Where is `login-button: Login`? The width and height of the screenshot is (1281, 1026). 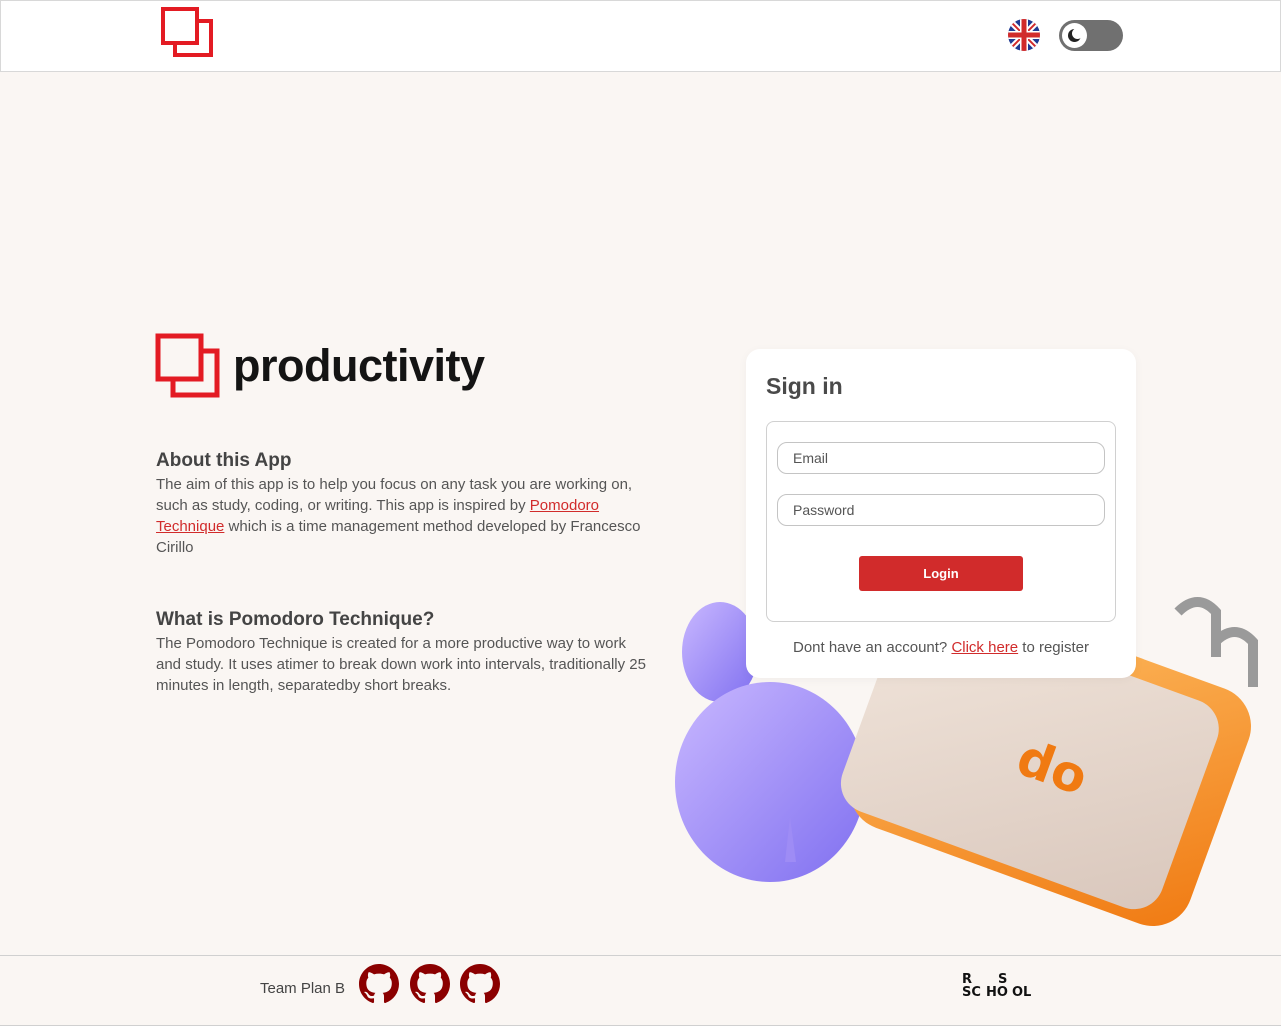 login-button: Login is located at coordinates (941, 573).